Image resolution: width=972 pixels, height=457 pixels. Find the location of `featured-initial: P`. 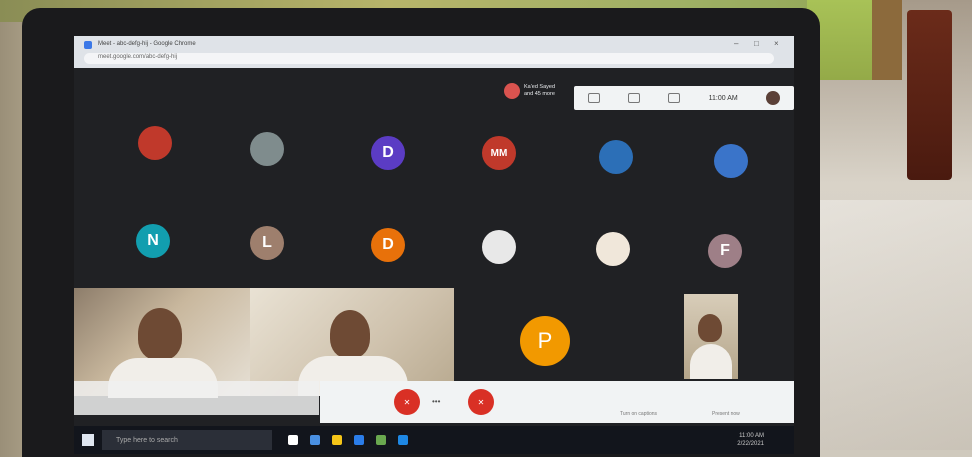

featured-initial: P is located at coordinates (545, 340).